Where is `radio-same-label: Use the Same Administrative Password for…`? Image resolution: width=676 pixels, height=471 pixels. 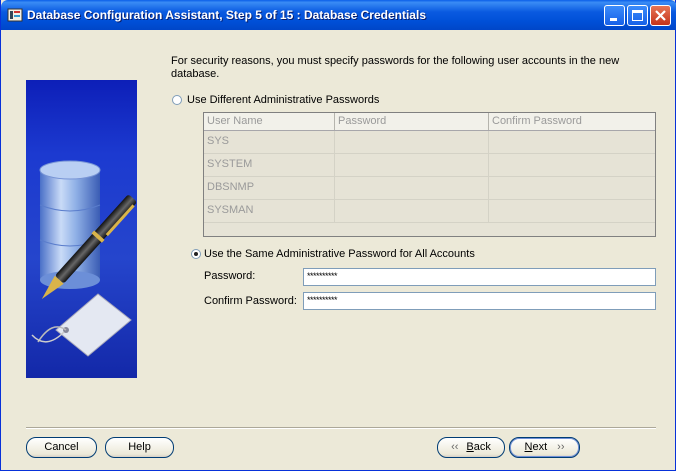
radio-same-label: Use the Same Administrative Password for… is located at coordinates (339, 254).